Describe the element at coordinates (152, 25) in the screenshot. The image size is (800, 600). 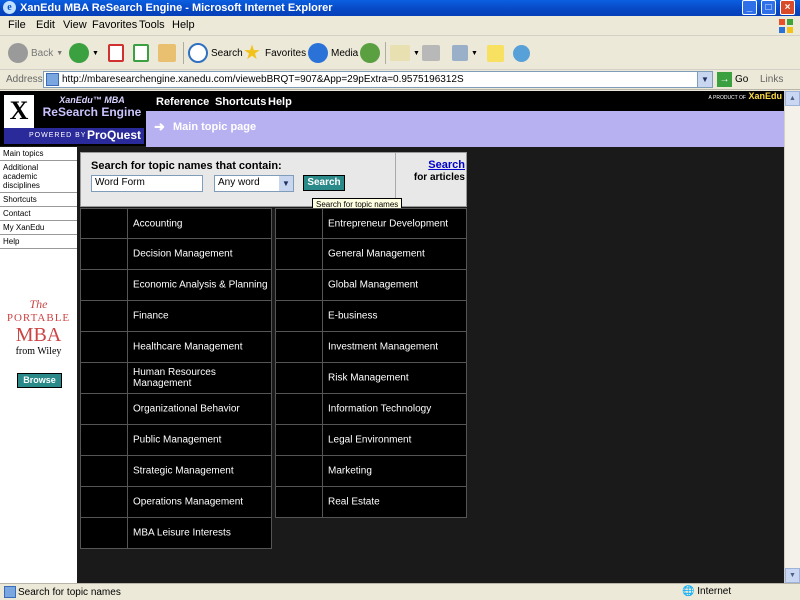
I see `menu-tools: Tools` at that location.